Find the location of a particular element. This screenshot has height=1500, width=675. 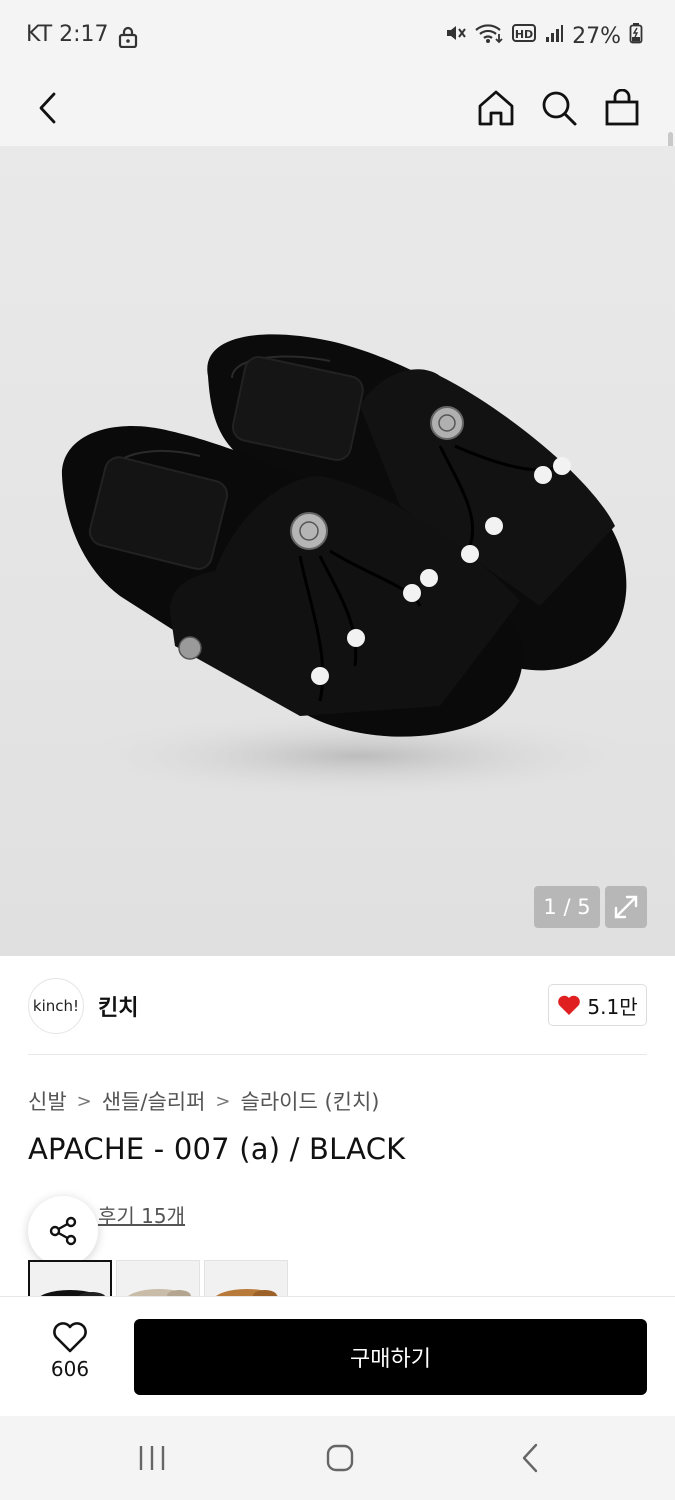

battery-icon is located at coordinates (636, 36).